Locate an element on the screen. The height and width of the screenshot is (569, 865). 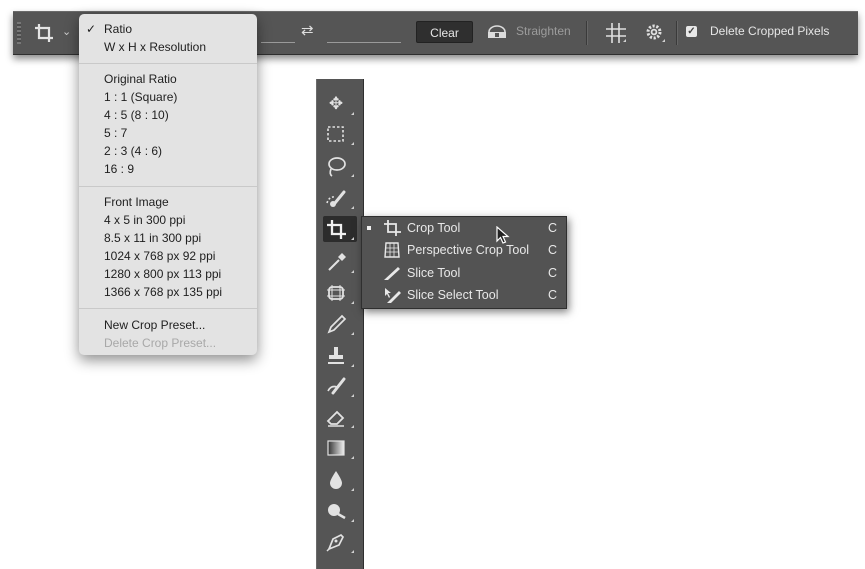
delete-cropped-label: Delete Cropped Pixels is located at coordinates (769, 31).